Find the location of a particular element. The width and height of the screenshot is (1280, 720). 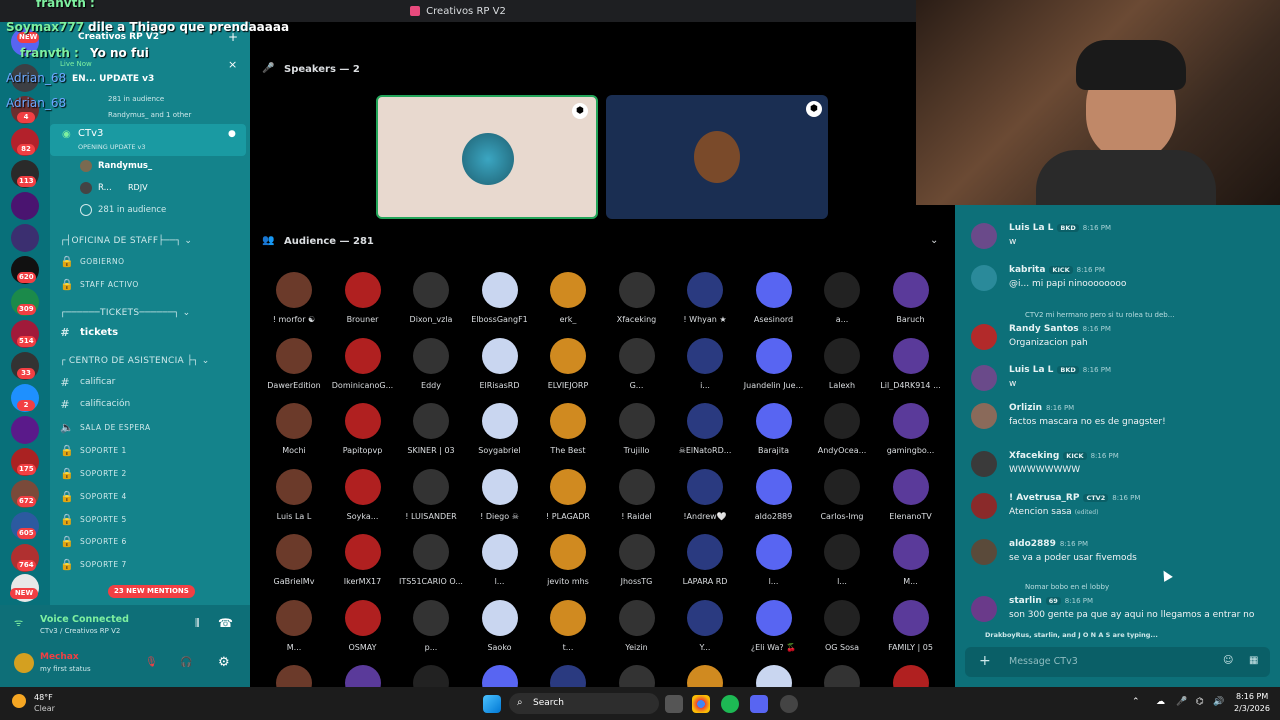

discord-icon is located at coordinates (759, 704).